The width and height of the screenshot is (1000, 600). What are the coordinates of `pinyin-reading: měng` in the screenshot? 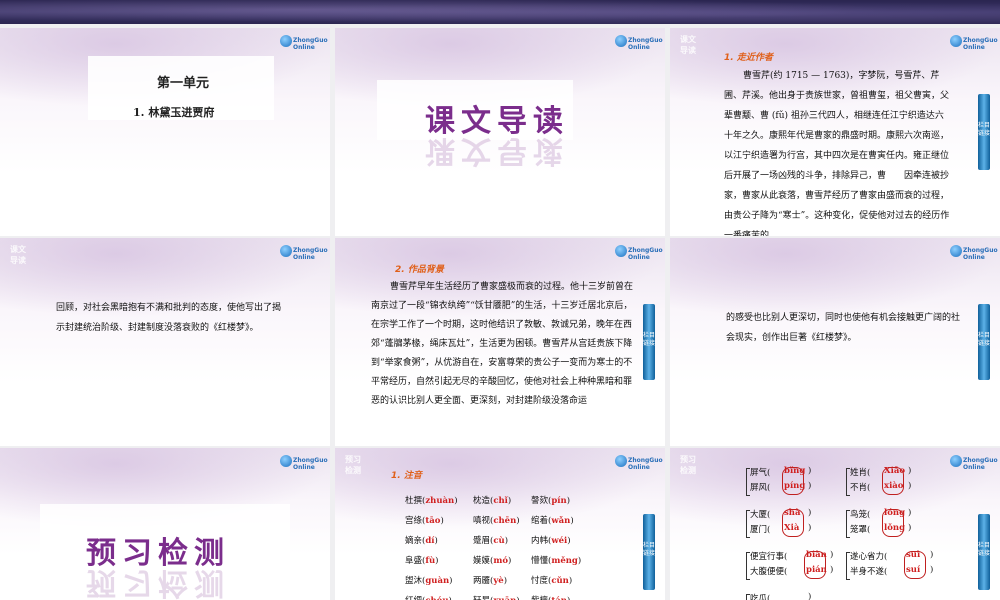 It's located at (564, 561).